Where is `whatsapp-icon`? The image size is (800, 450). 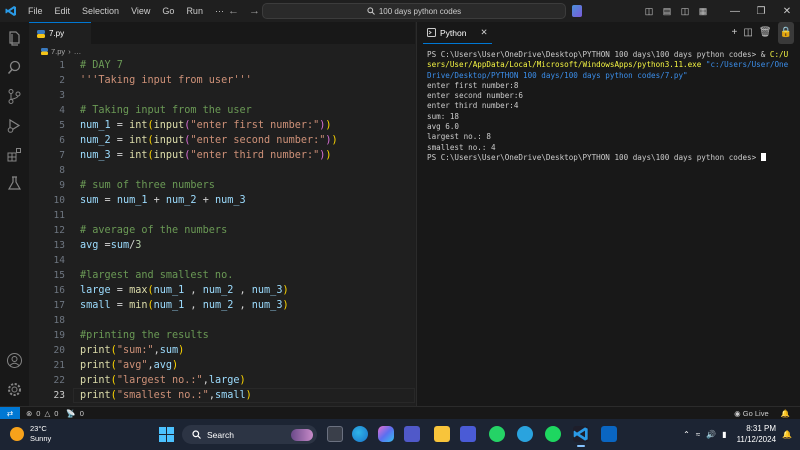
whatsapp-icon is located at coordinates (497, 434).